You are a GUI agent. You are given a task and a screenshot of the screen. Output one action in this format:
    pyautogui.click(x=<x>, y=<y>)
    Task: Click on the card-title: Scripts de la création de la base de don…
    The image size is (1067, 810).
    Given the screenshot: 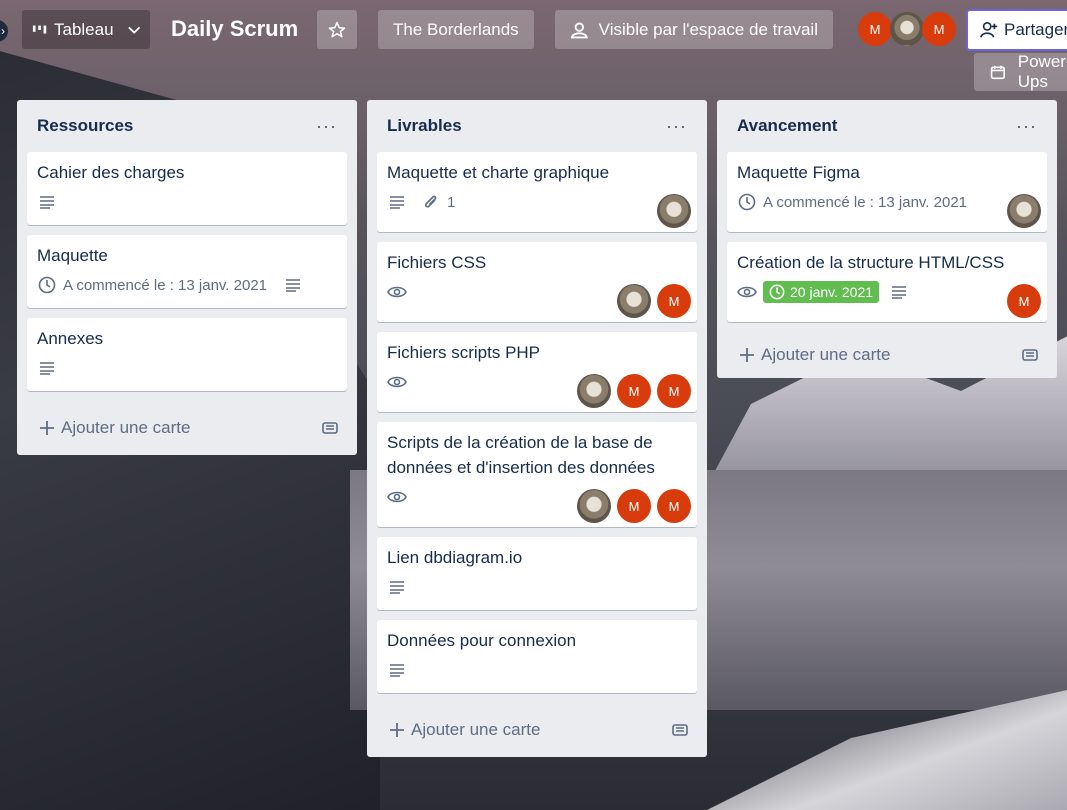 What is the action you would take?
    pyautogui.click(x=521, y=455)
    